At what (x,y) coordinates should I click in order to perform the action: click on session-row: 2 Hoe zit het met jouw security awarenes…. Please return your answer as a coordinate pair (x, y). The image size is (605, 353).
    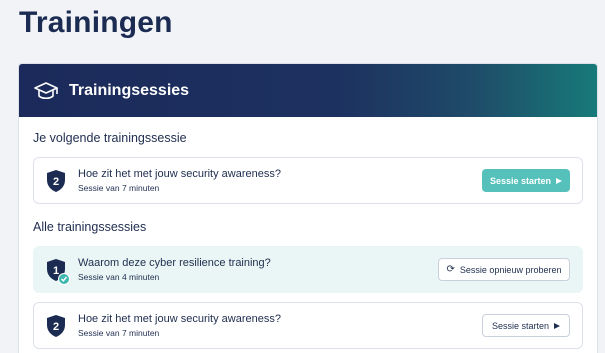
    Looking at the image, I should click on (308, 325).